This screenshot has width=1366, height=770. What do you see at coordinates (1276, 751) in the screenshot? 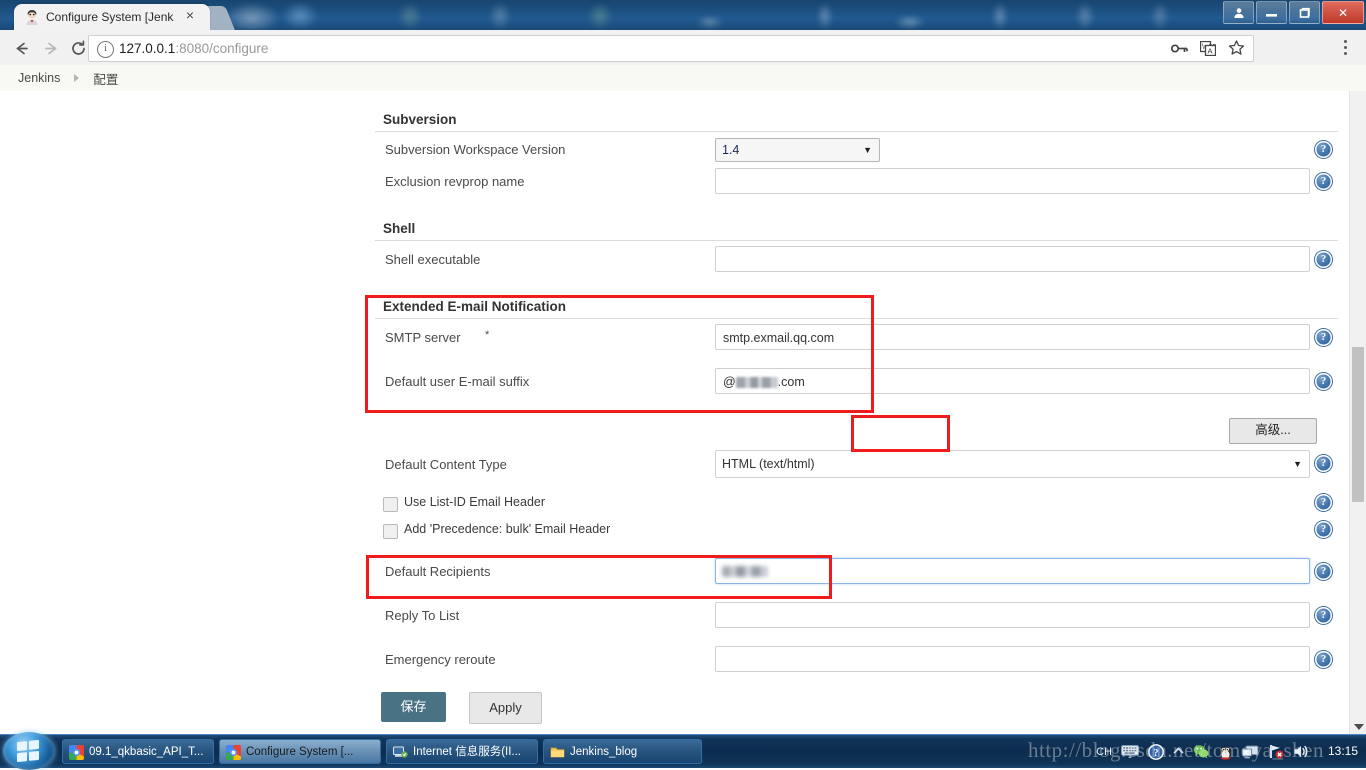
I see `network-error-icon` at bounding box center [1276, 751].